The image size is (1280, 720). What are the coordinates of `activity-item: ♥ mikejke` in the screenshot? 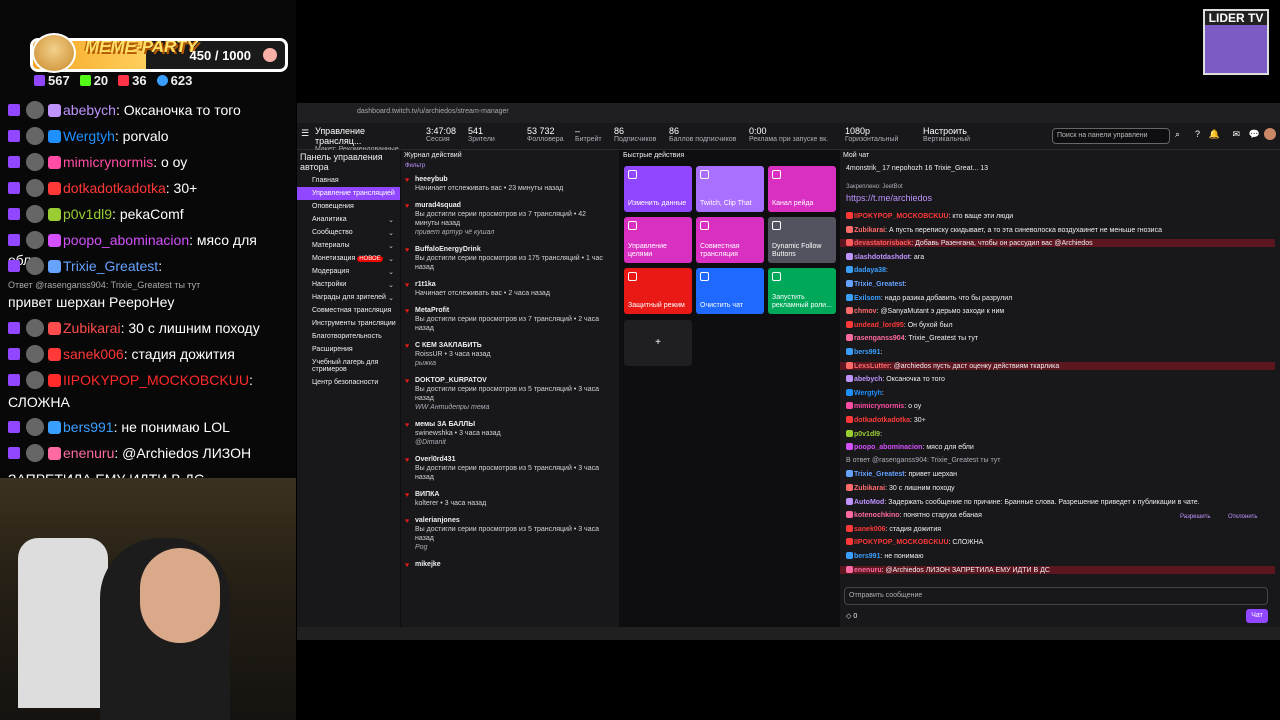 It's located at (510, 564).